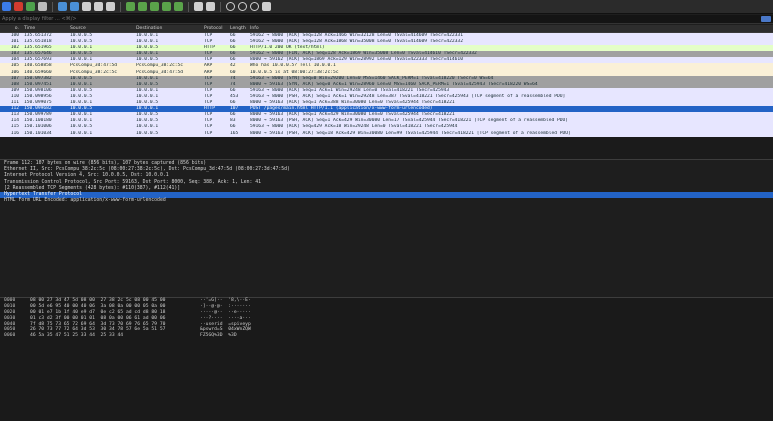  Describe the element at coordinates (38, 133) in the screenshot. I see `packet-cell-time: 150.101034` at that location.